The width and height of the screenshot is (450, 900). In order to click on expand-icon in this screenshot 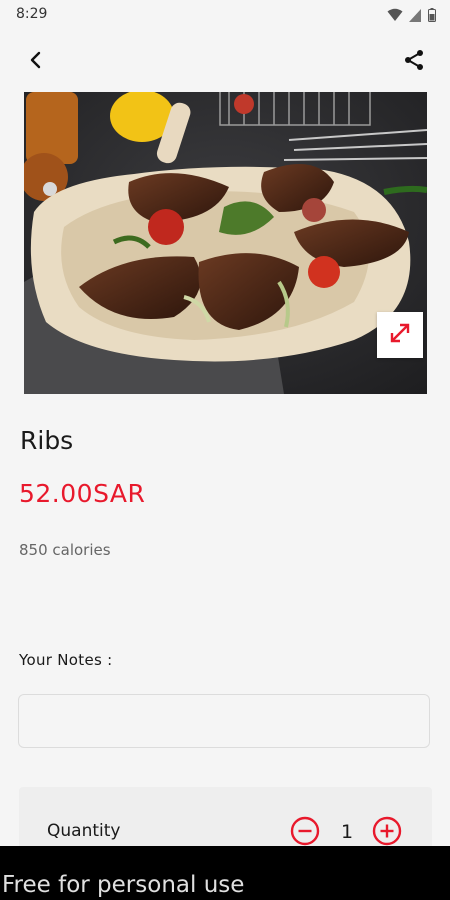, I will do `click(400, 335)`.